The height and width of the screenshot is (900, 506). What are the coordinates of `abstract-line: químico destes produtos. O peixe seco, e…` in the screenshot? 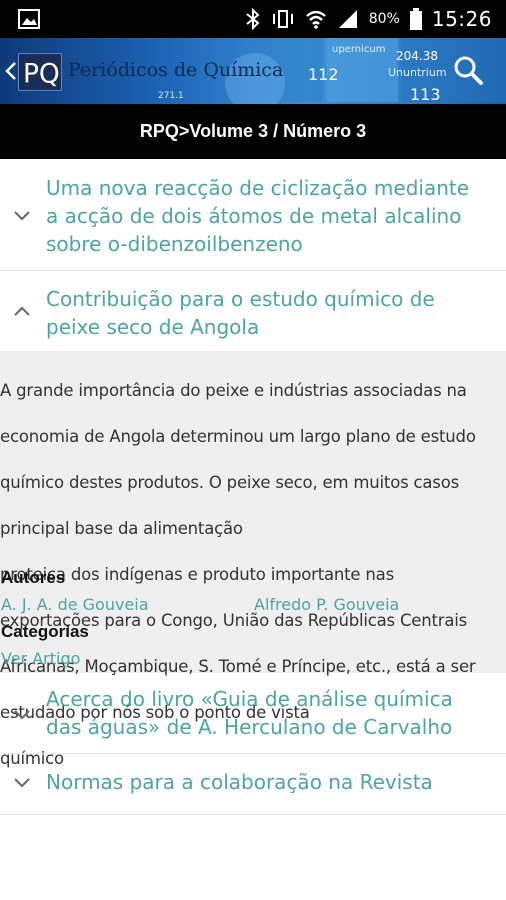 It's located at (229, 482).